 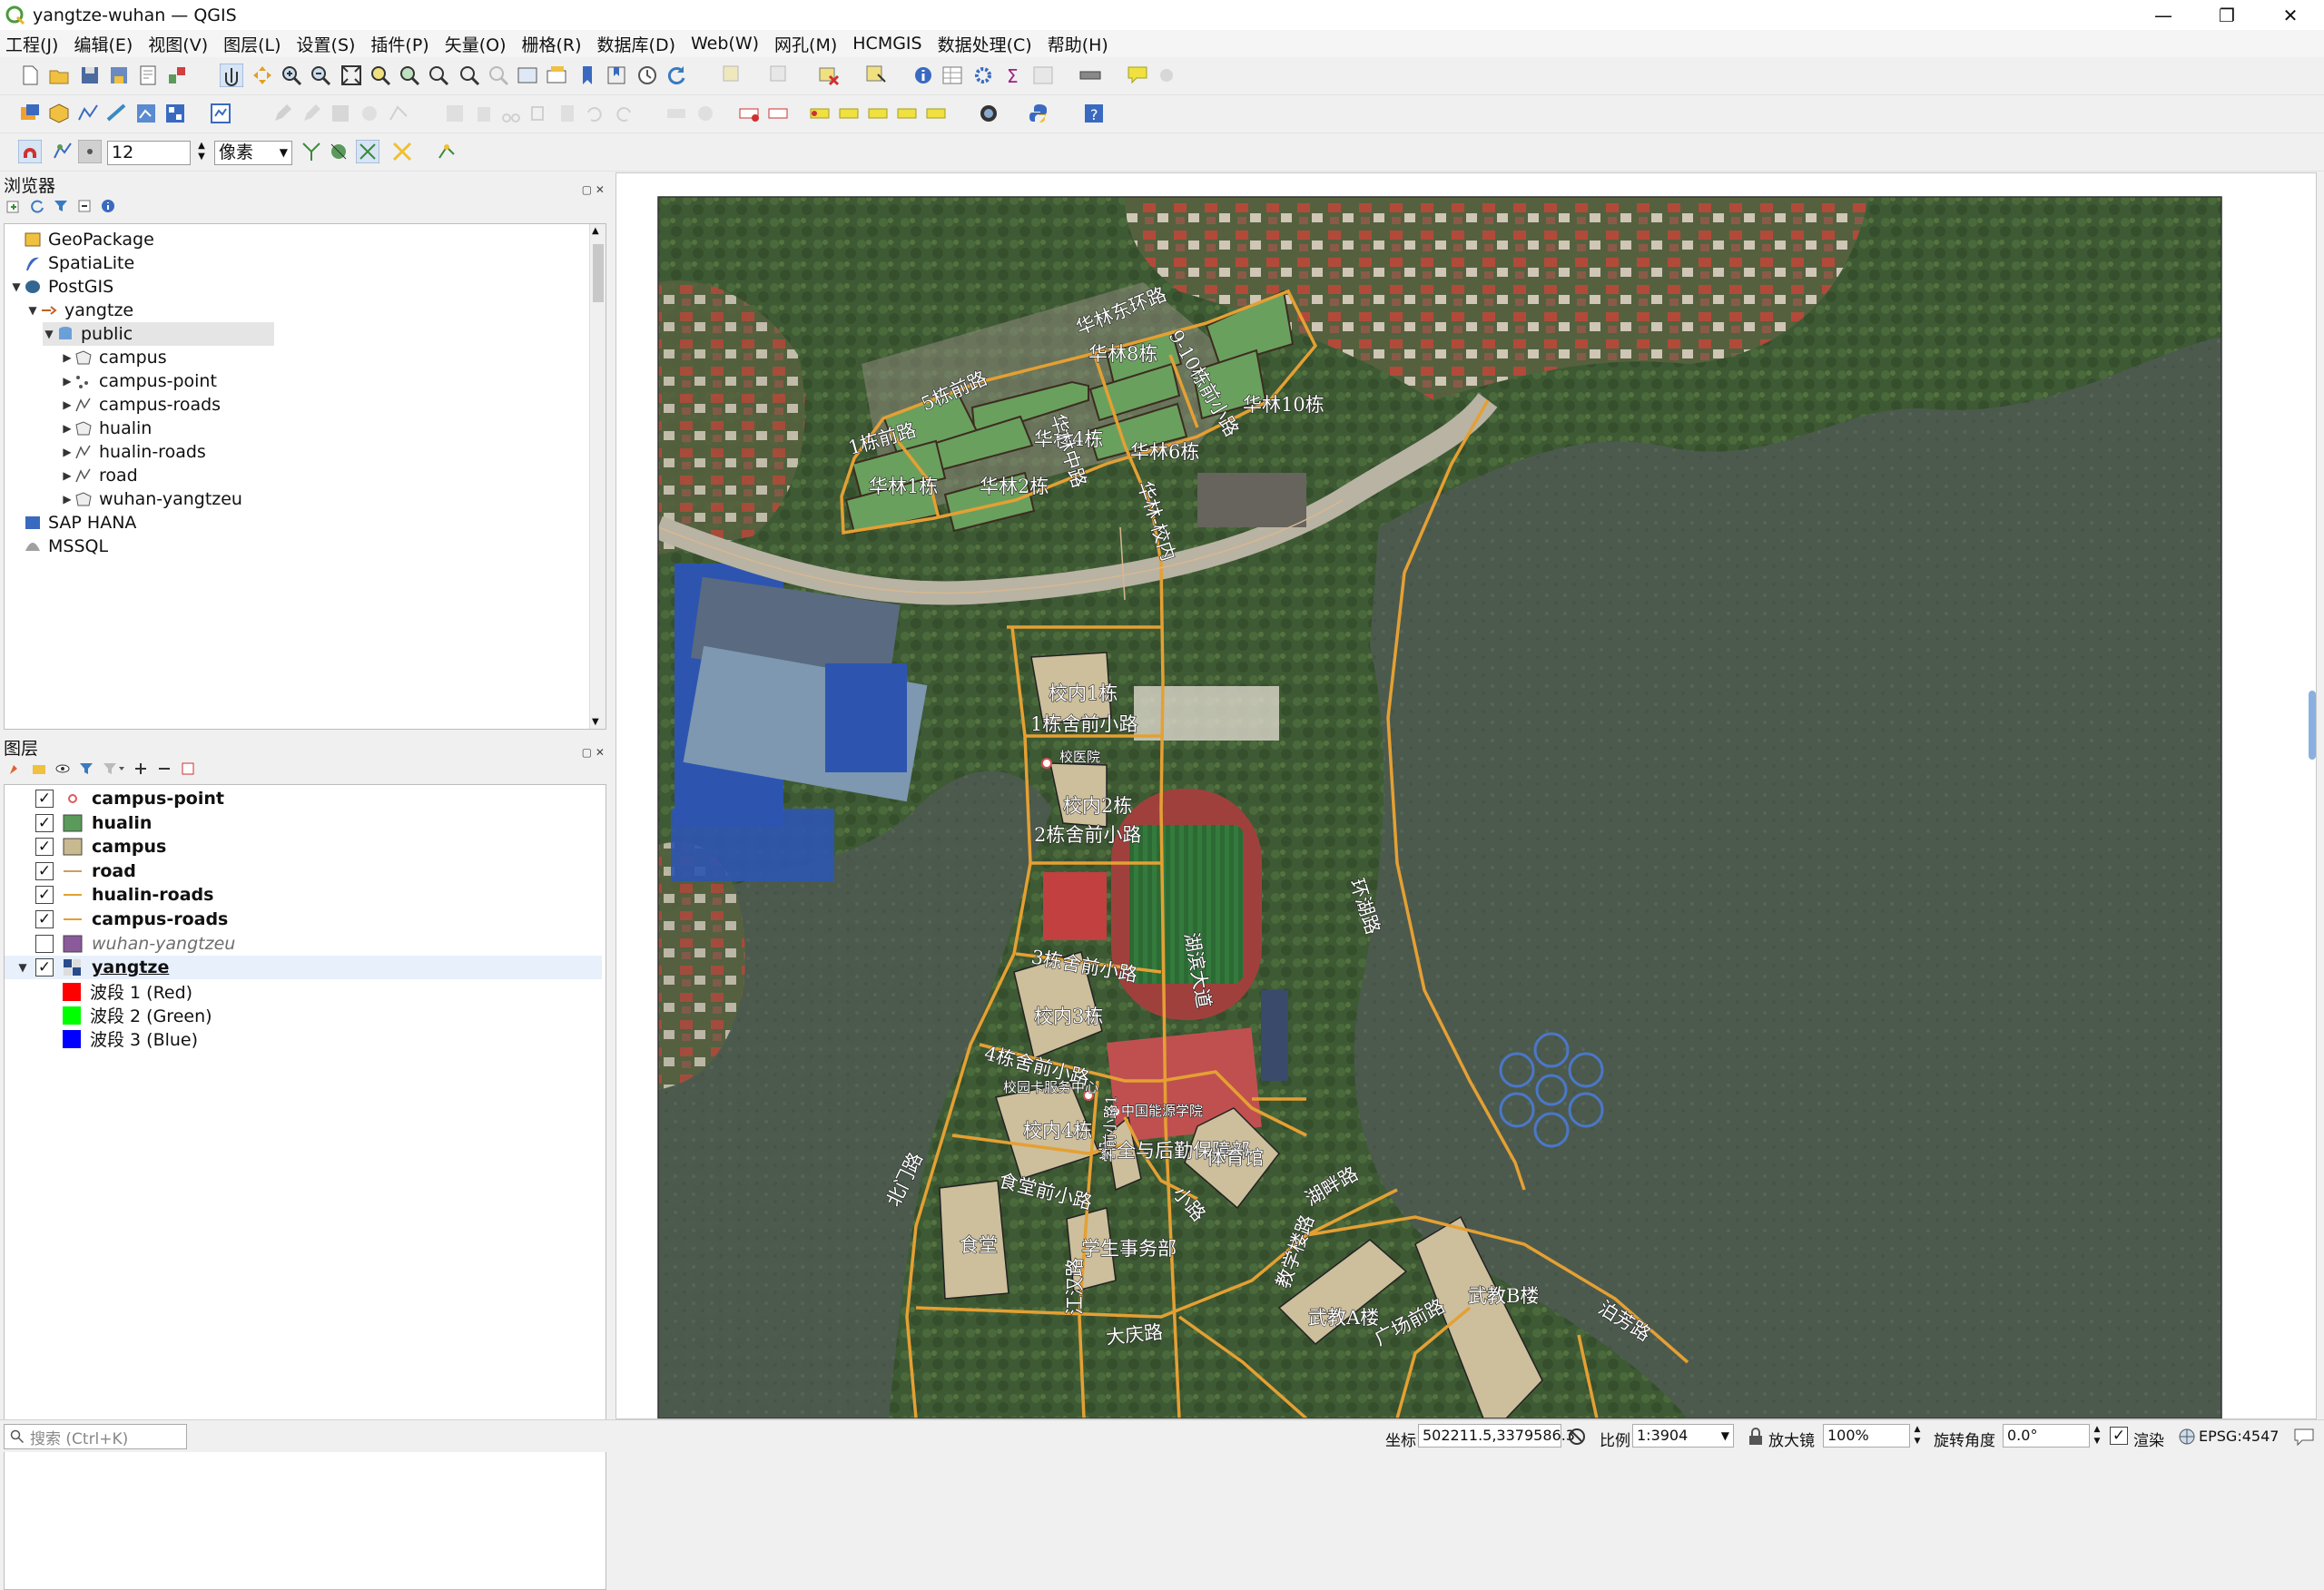 What do you see at coordinates (146, 113) in the screenshot?
I see `add-vector-icon` at bounding box center [146, 113].